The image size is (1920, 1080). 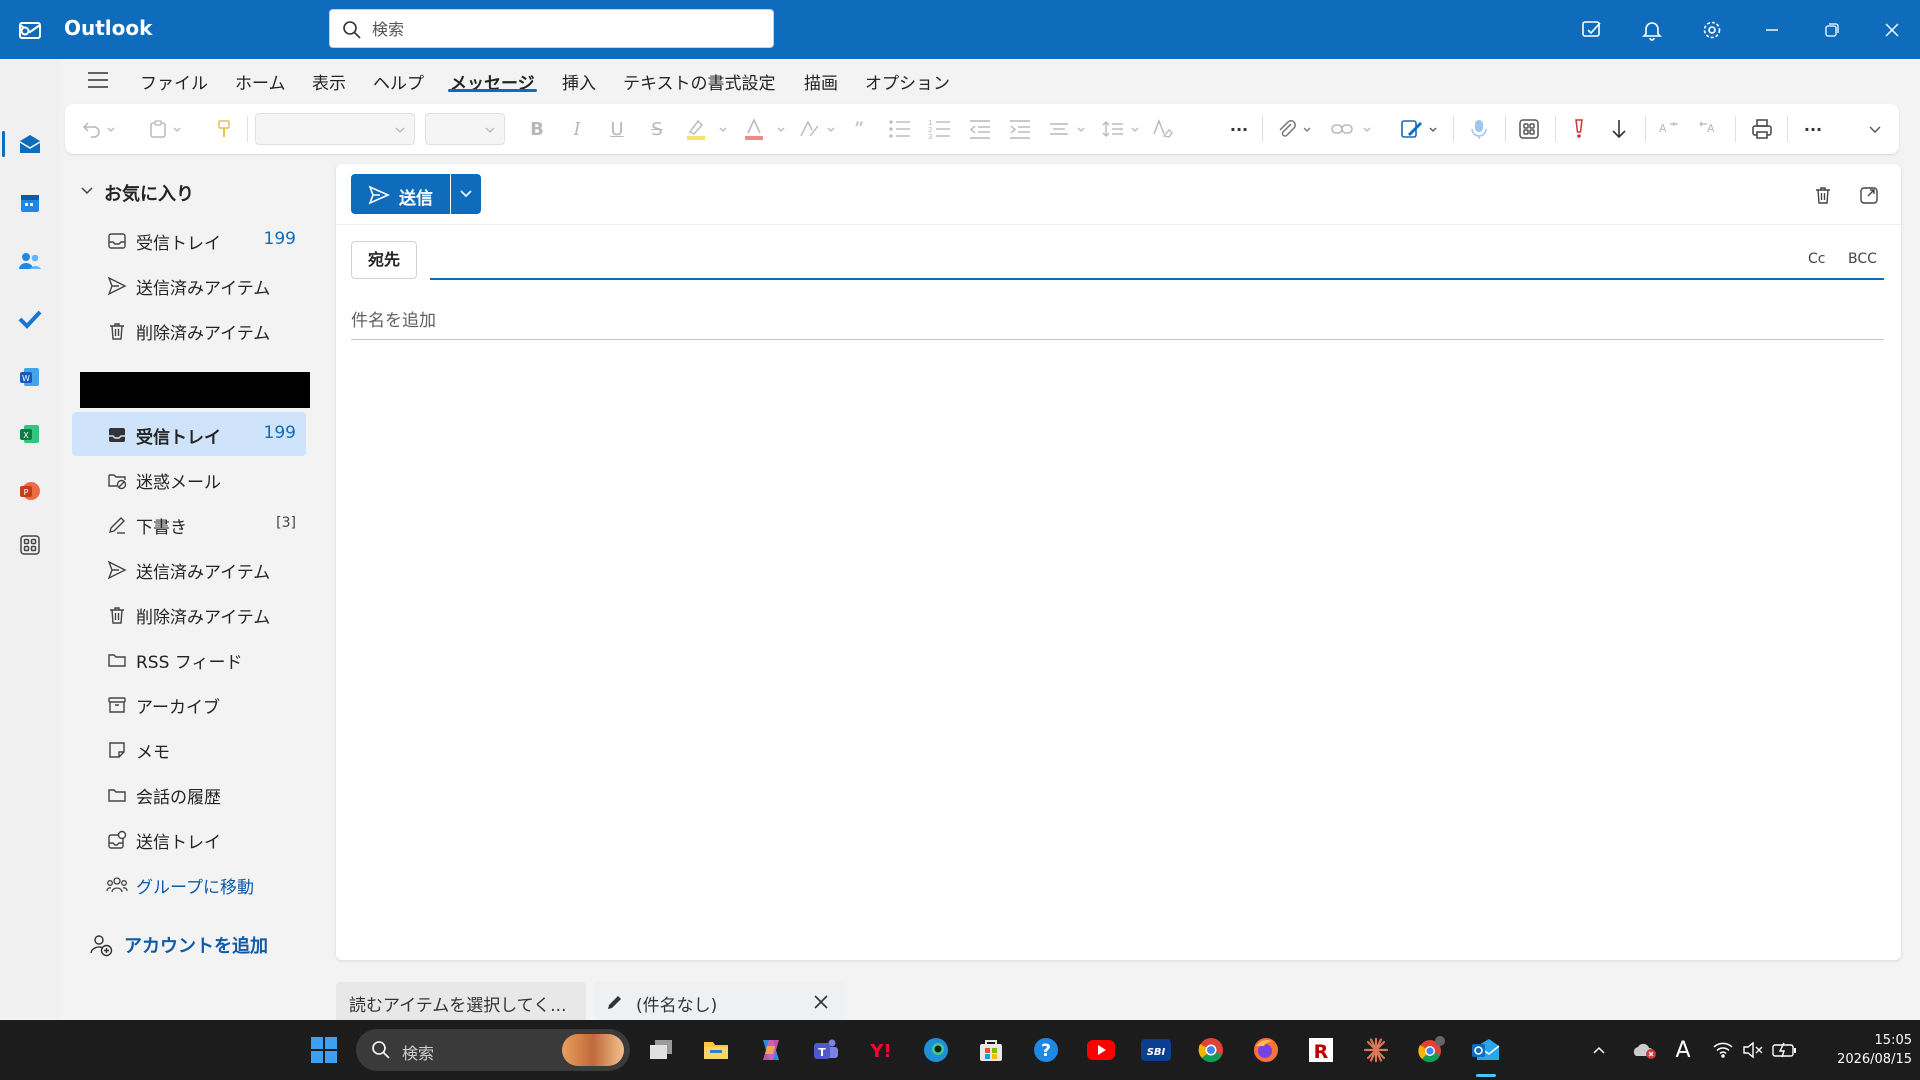 What do you see at coordinates (198, 945) in the screenshot?
I see `add-account-button: アカウントを追加` at bounding box center [198, 945].